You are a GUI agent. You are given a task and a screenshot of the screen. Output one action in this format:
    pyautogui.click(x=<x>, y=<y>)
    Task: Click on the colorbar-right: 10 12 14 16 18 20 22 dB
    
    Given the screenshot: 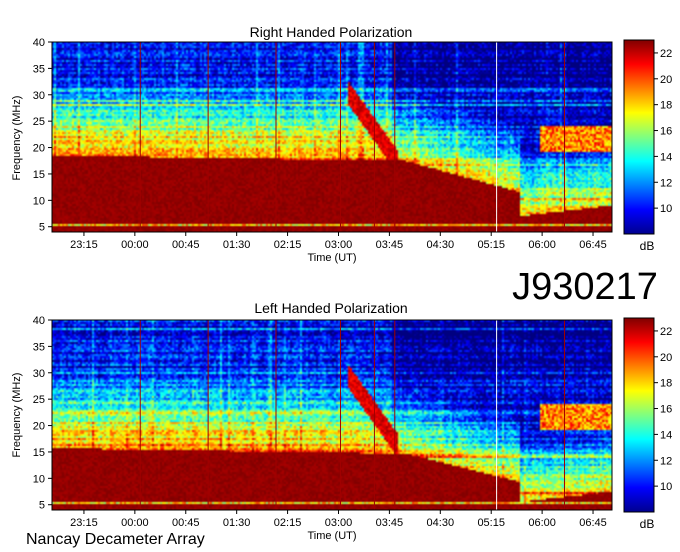 What is the action you would take?
    pyautogui.click(x=647, y=146)
    